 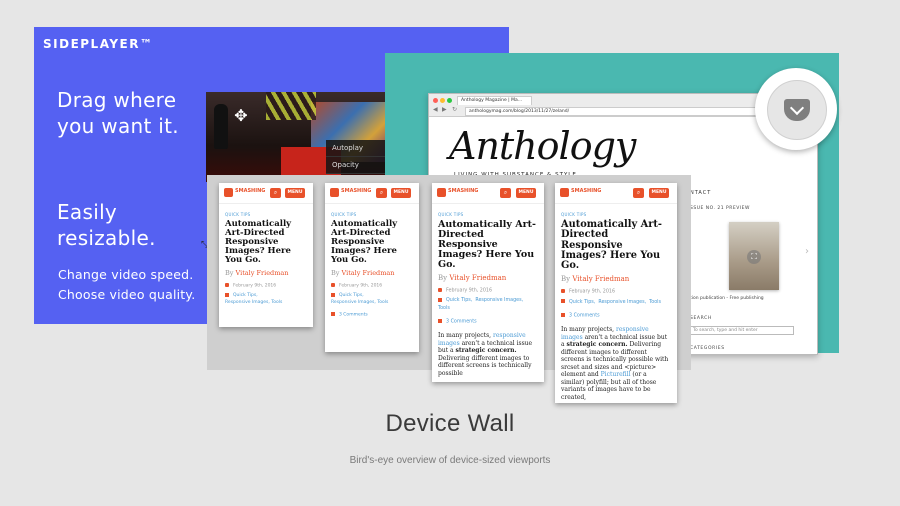 I want to click on nav-contact: NTACT, so click(x=700, y=193).